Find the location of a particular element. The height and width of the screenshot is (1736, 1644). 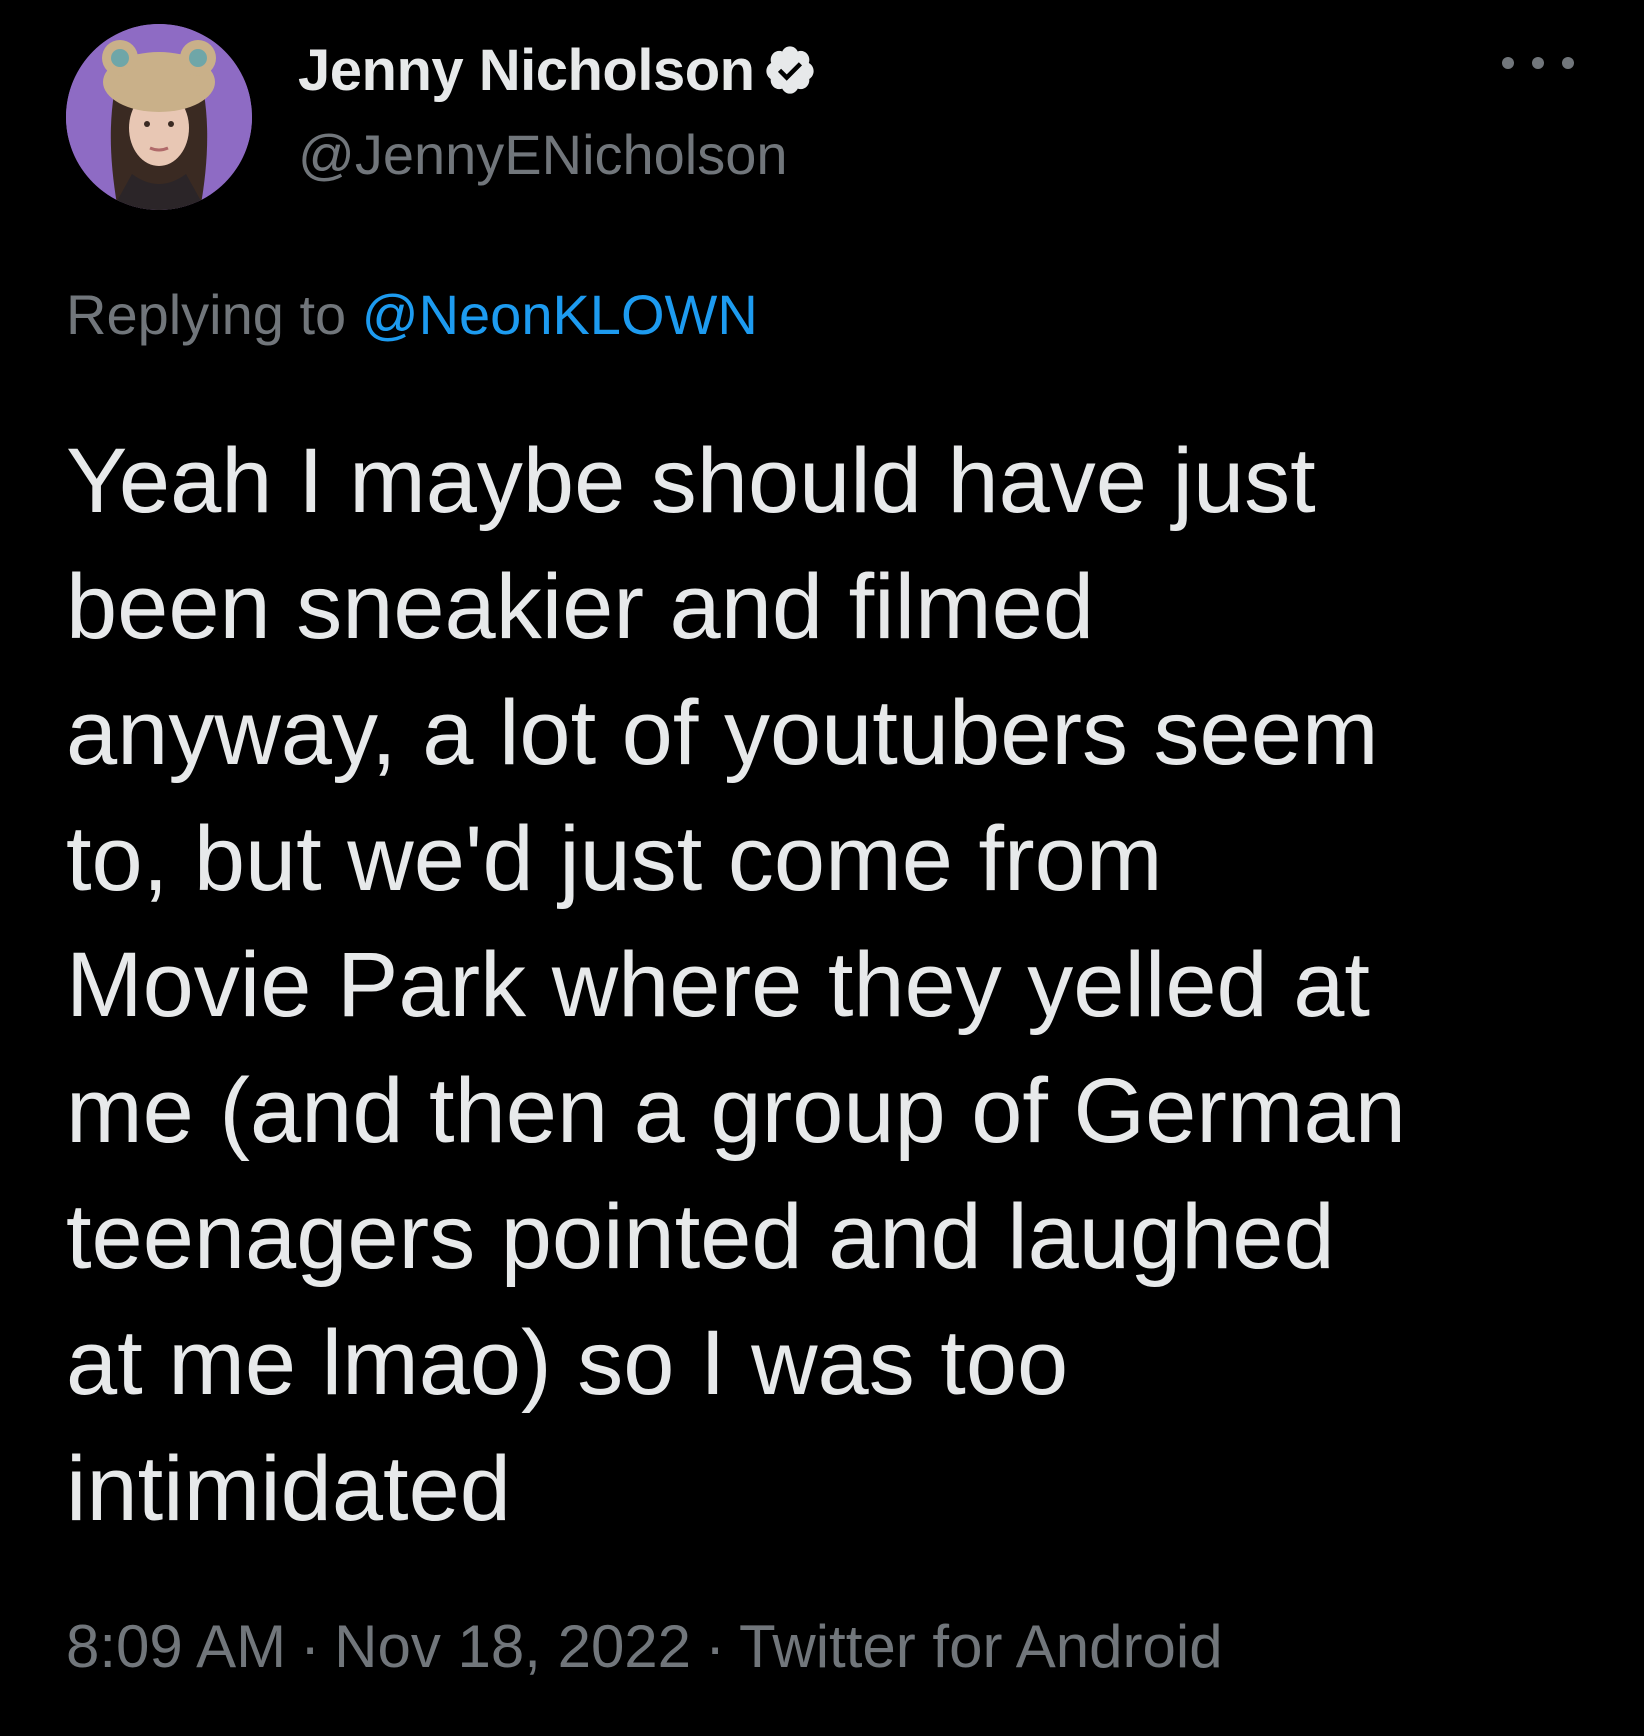

tweet-metadata: 8:09 AM · Nov 18, 2022 · Twitter for Android is located at coordinates (644, 1646).